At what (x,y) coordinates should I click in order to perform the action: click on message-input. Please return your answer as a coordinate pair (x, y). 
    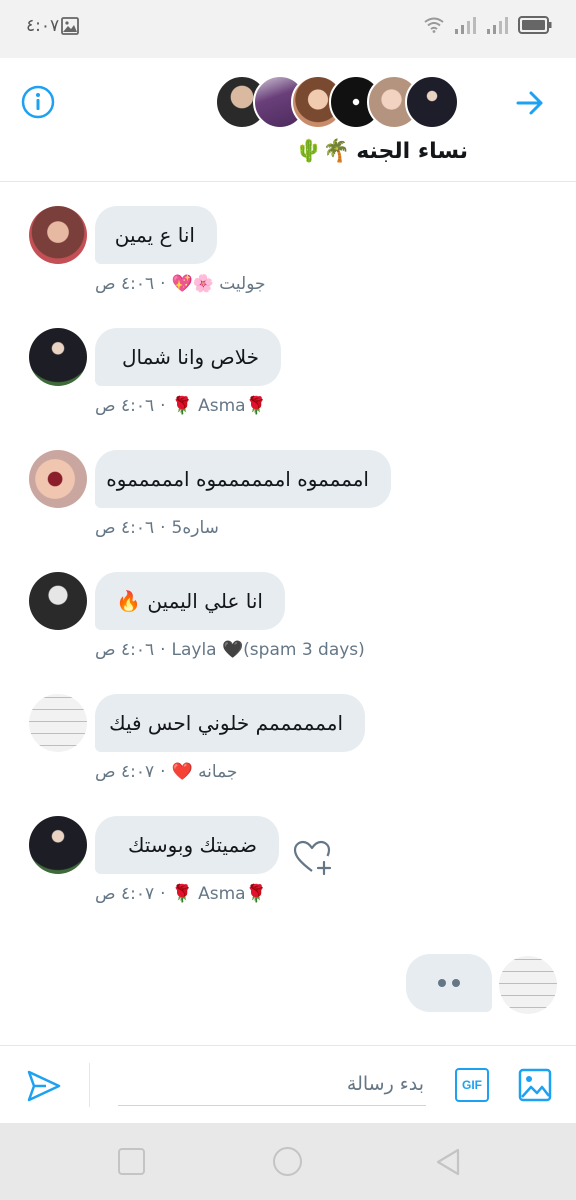
    Looking at the image, I should click on (272, 1084).